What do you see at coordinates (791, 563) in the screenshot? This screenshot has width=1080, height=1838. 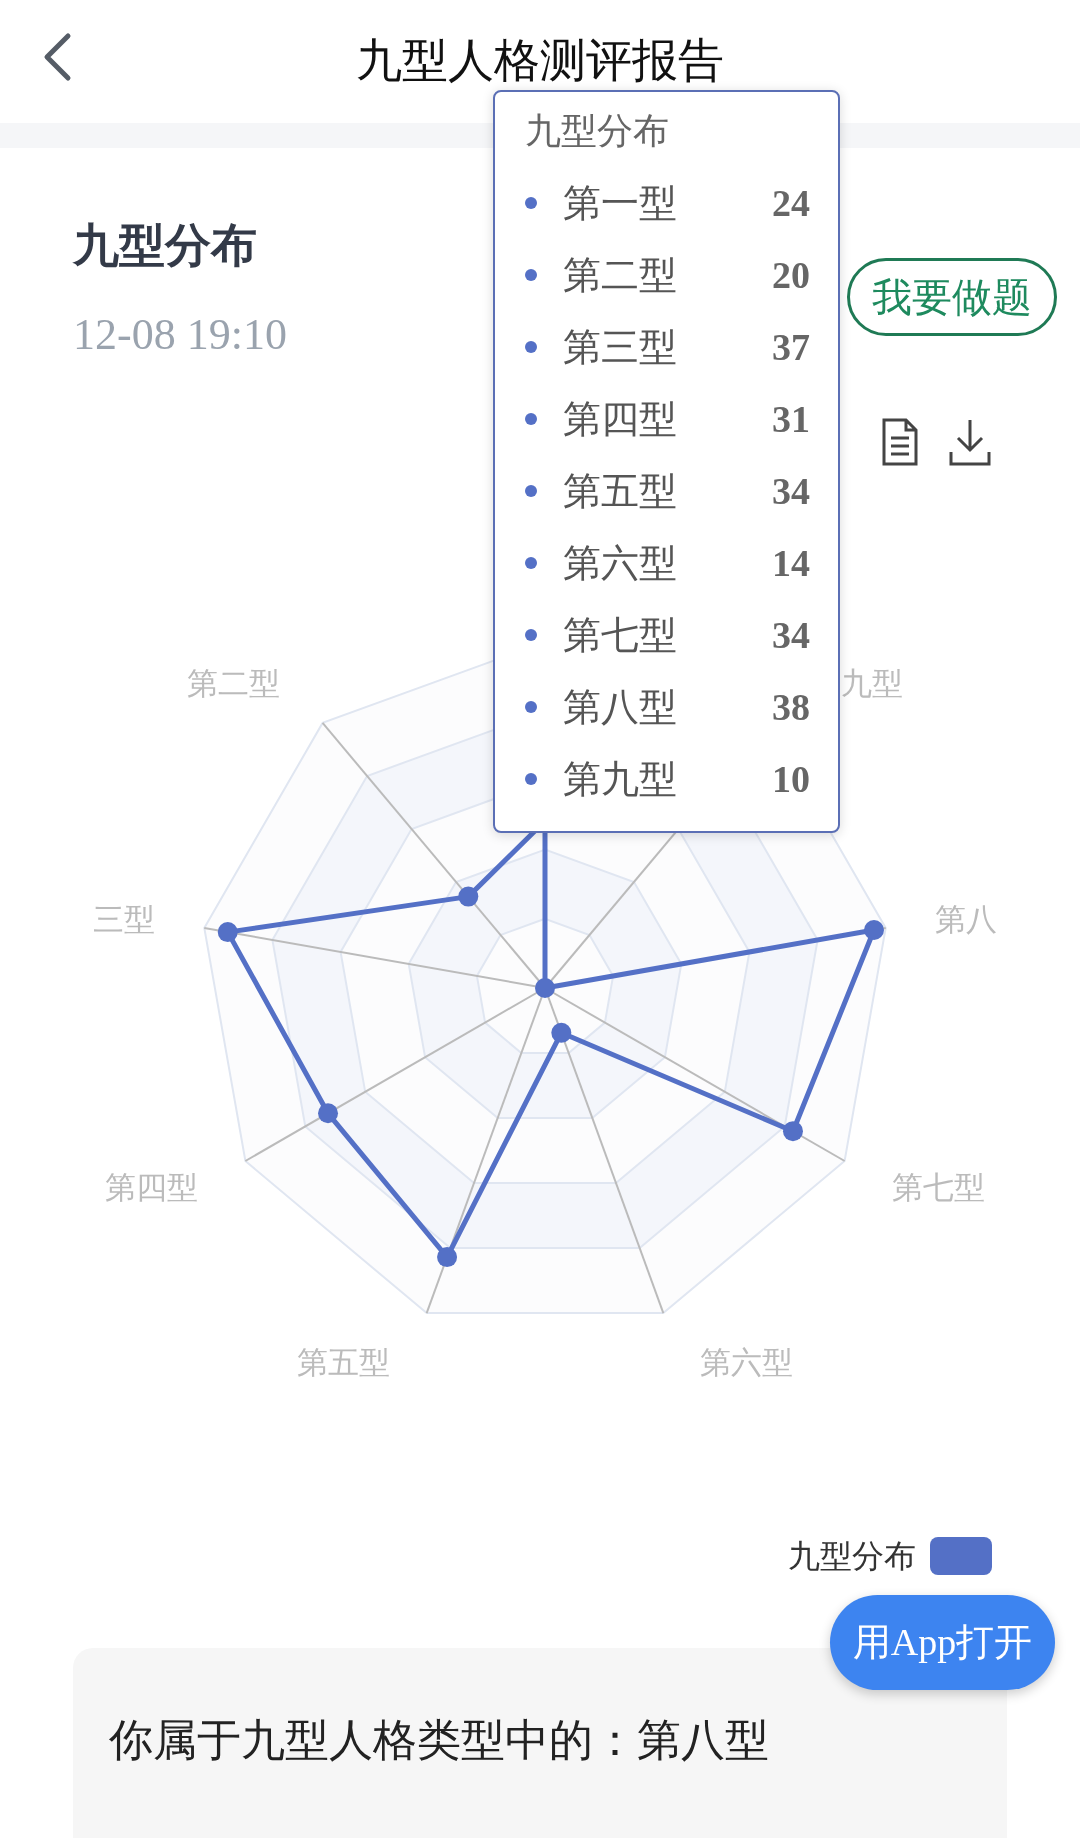 I see `tooltip-value: 14` at bounding box center [791, 563].